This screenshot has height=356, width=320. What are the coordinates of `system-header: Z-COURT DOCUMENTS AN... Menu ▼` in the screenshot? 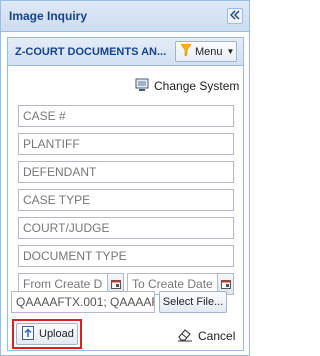 It's located at (125, 52).